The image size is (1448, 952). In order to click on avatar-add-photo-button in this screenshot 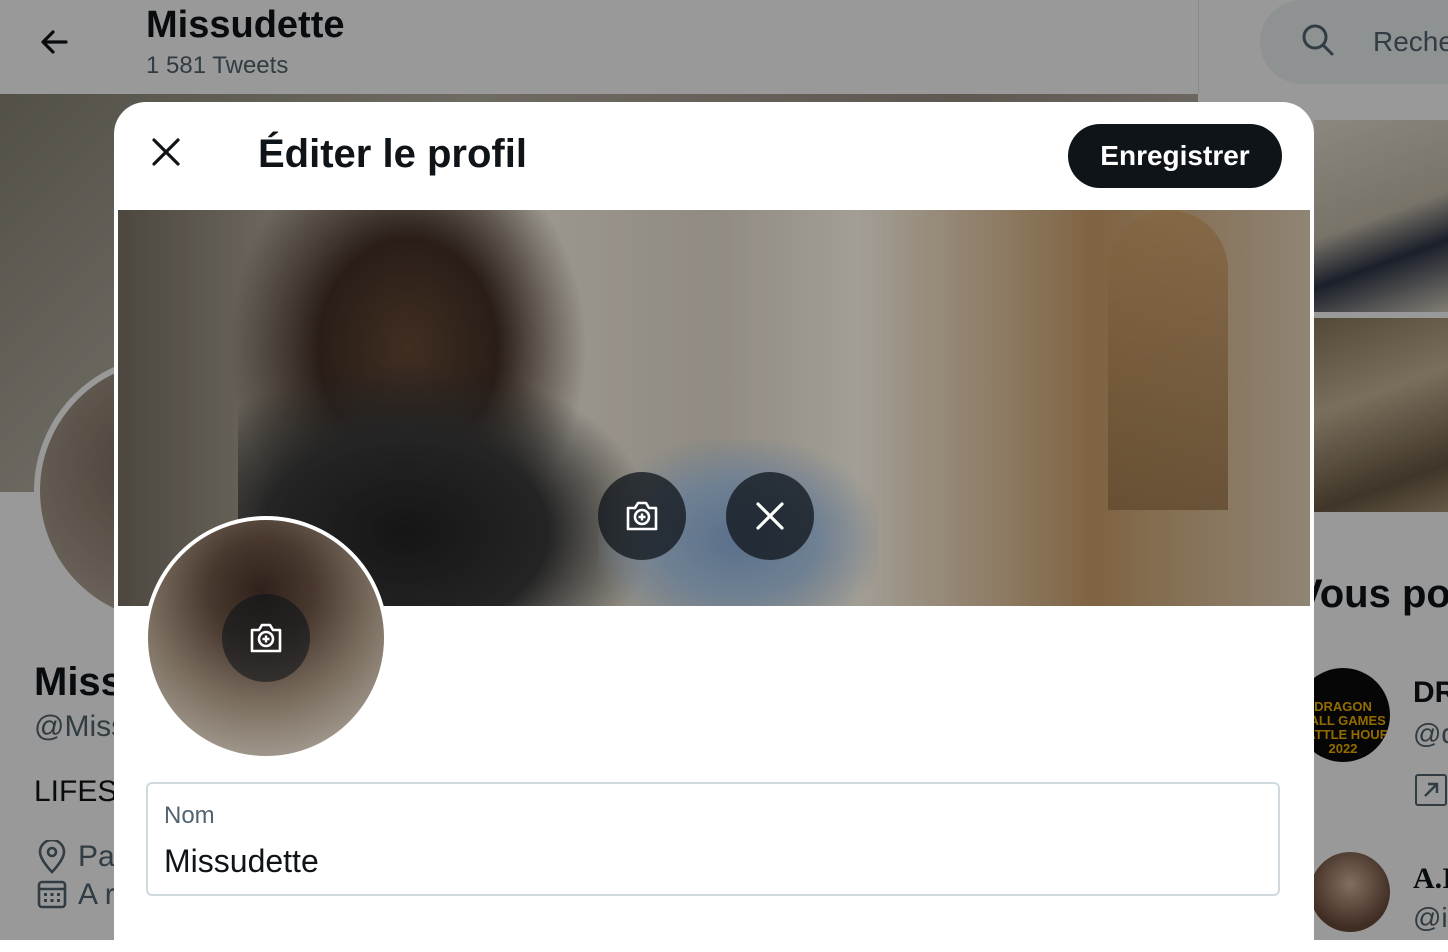, I will do `click(266, 638)`.